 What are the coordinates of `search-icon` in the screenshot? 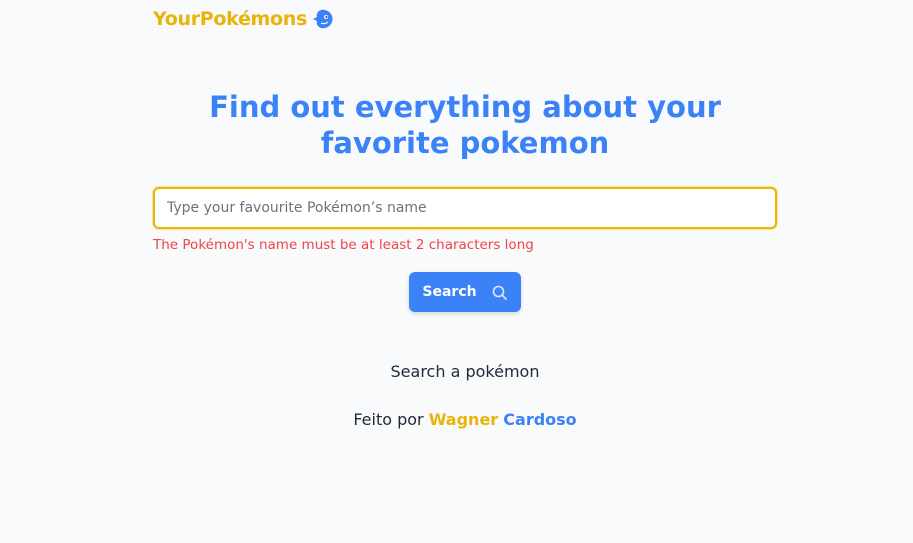 It's located at (499, 292).